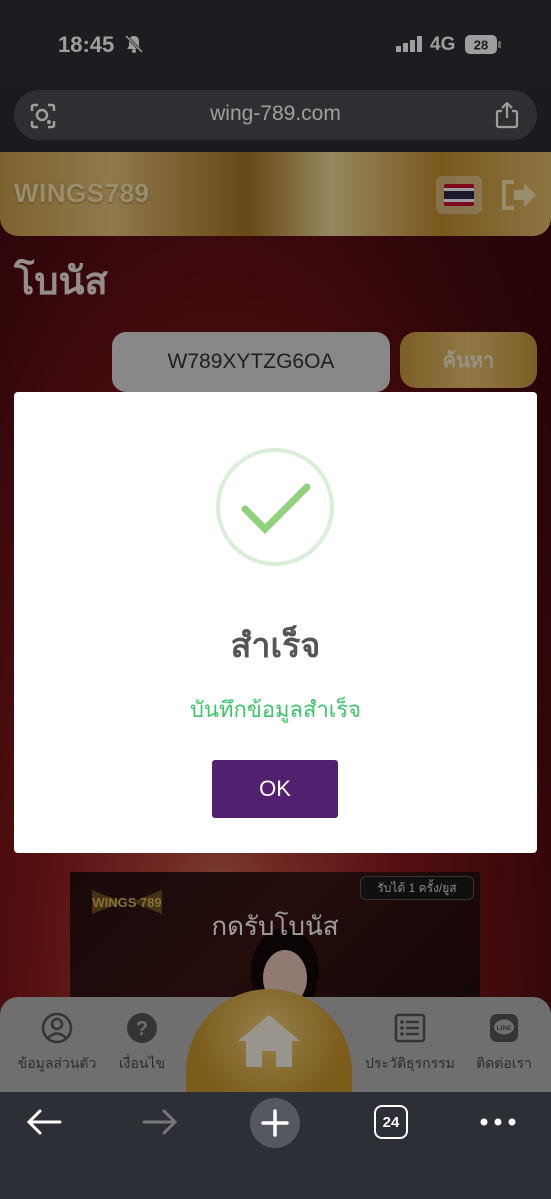 This screenshot has width=551, height=1199. I want to click on browser-toolbar: 24, so click(275, 1145).